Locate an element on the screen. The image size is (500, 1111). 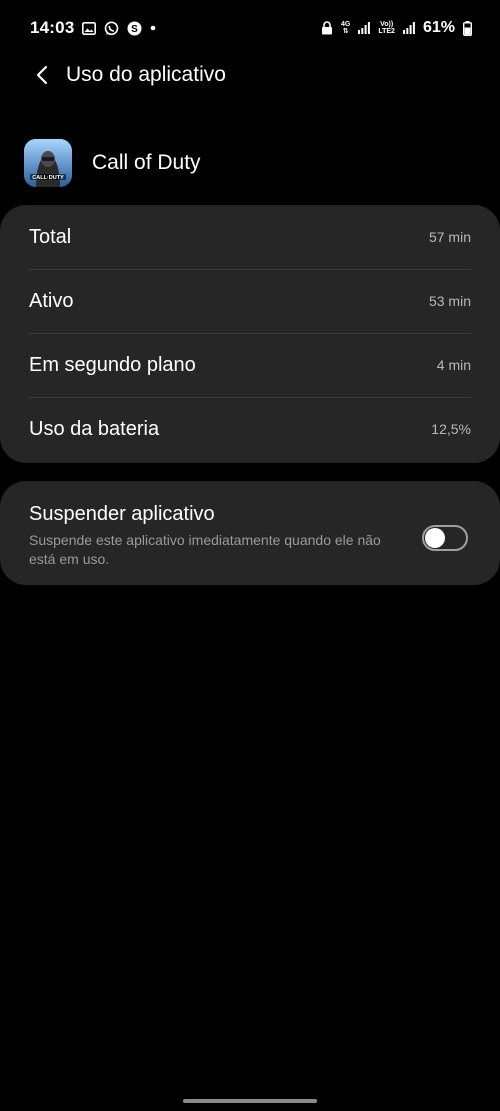
suspend-toggle is located at coordinates (445, 538).